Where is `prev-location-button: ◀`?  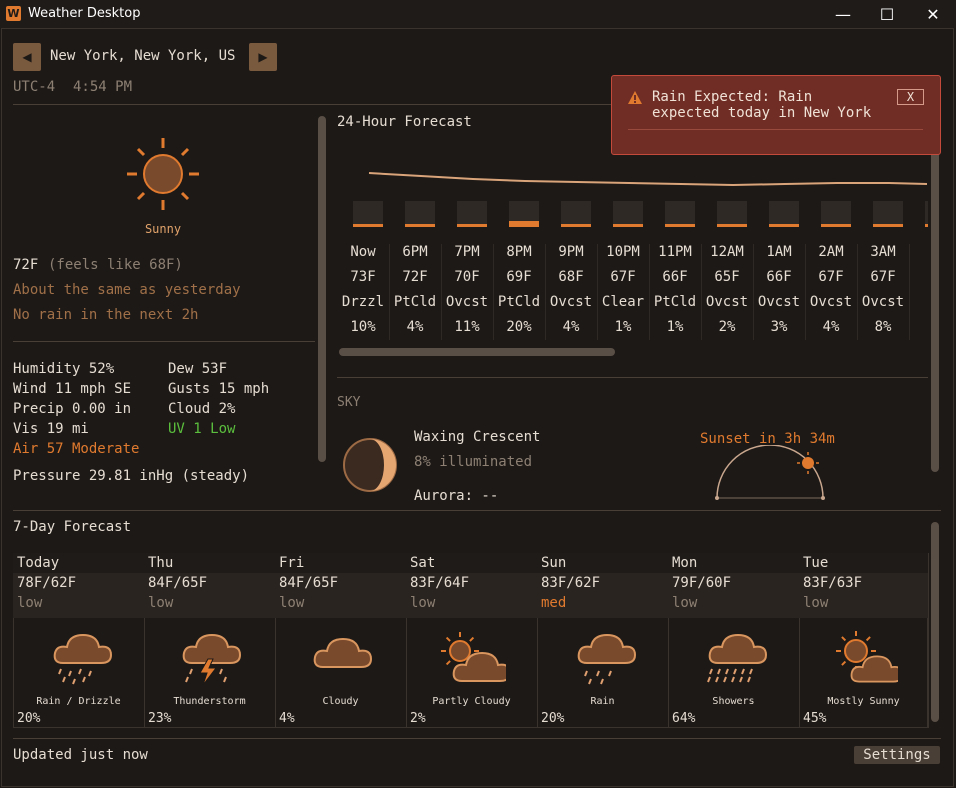 prev-location-button: ◀ is located at coordinates (27, 57).